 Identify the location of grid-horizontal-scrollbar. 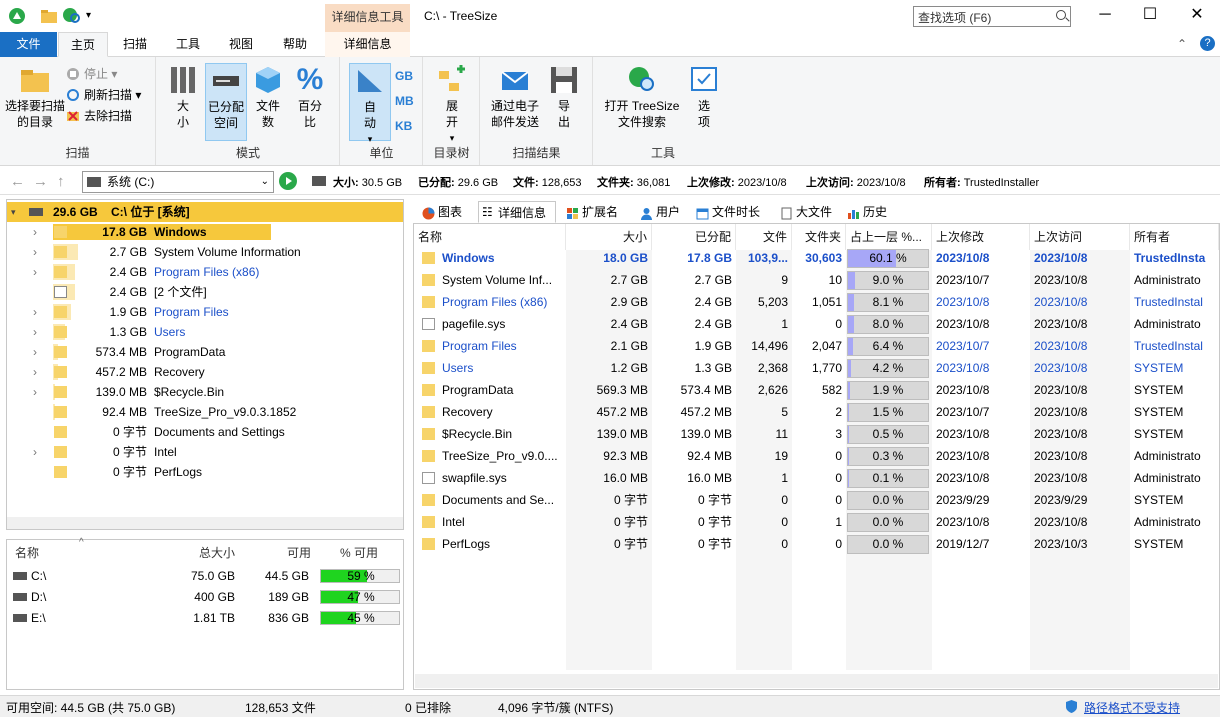
(816, 681).